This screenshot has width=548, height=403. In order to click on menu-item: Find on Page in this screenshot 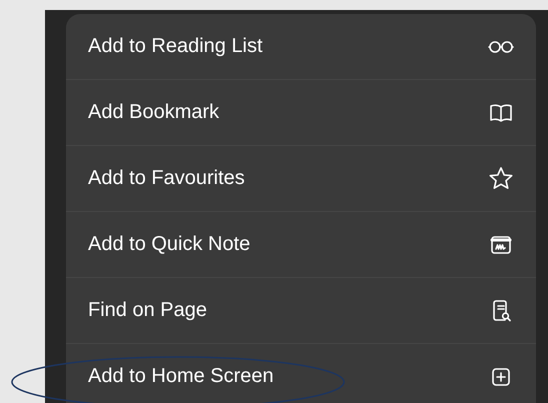, I will do `click(301, 311)`.